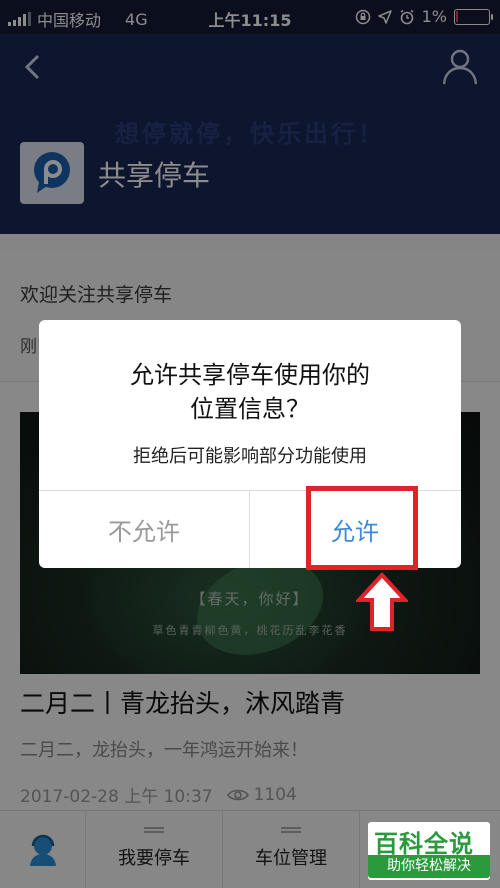  What do you see at coordinates (144, 529) in the screenshot?
I see `deny-button: 不允许` at bounding box center [144, 529].